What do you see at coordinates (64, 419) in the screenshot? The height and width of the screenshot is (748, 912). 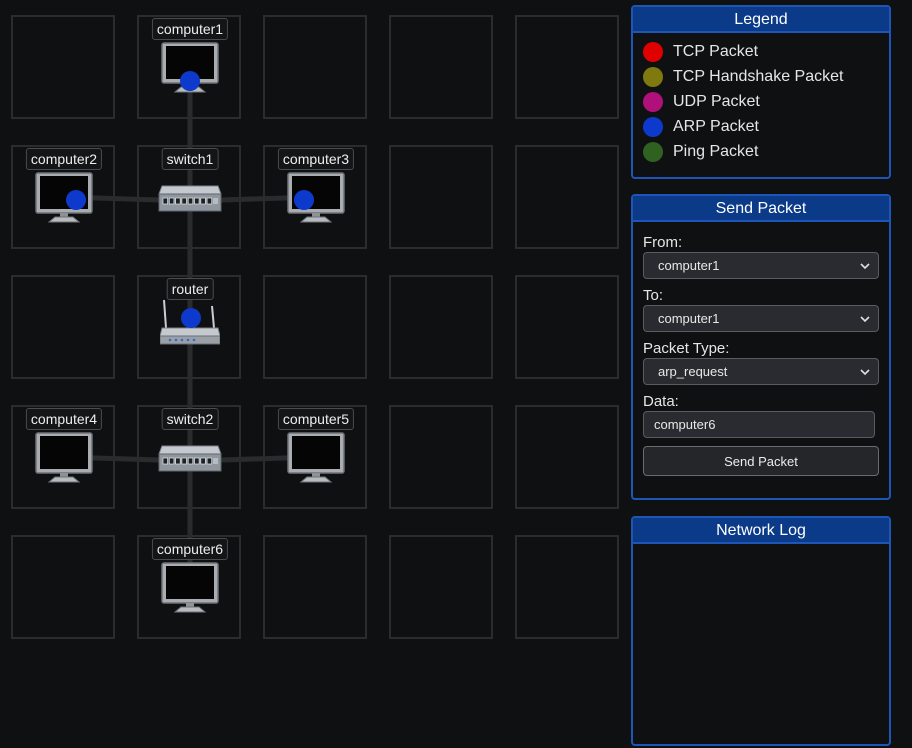 I see `node-label: computer4` at bounding box center [64, 419].